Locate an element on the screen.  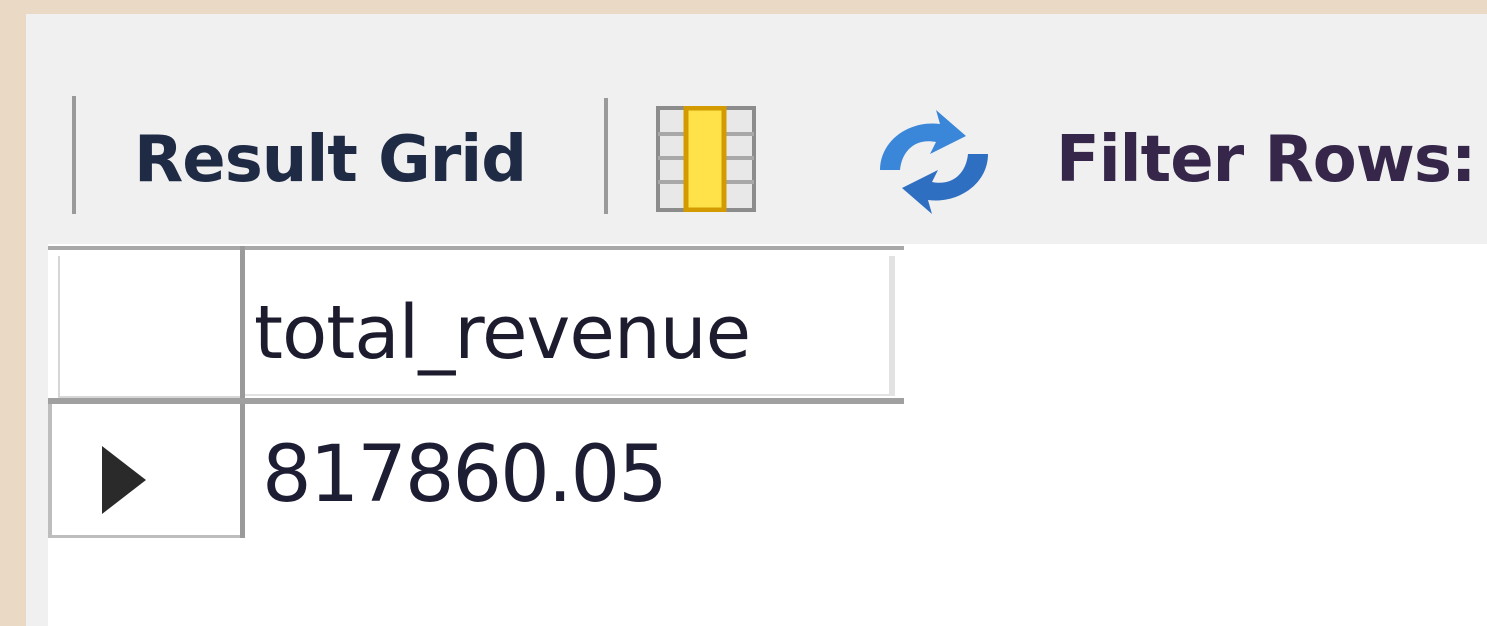
filter-rows-label: Filter Rows: is located at coordinates (1266, 160).